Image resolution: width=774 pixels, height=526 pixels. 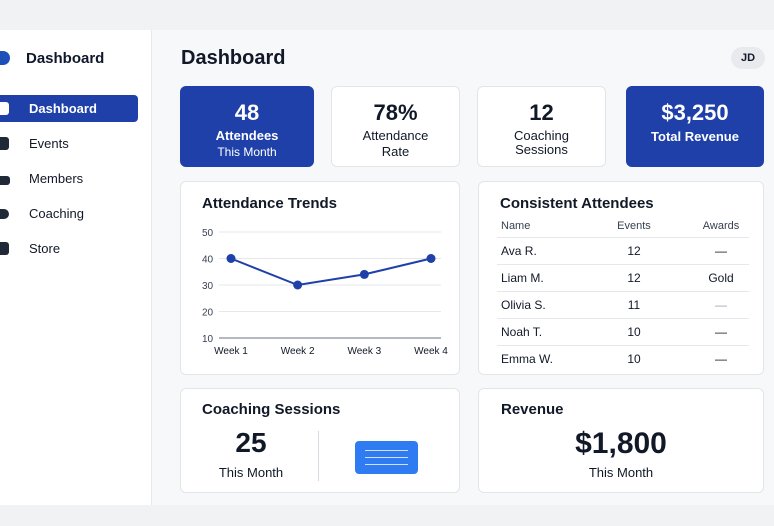 What do you see at coordinates (208, 233) in the screenshot?
I see `y-tick-label: 50` at bounding box center [208, 233].